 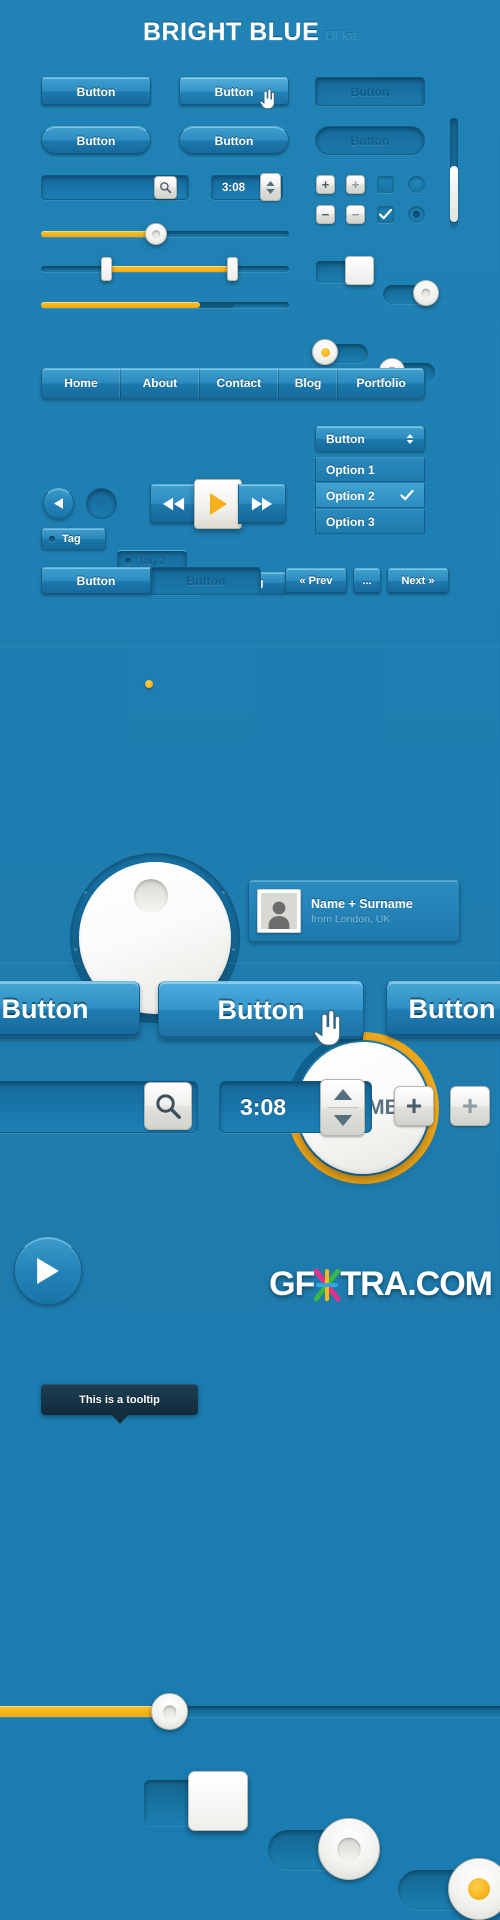 What do you see at coordinates (325, 214) in the screenshot?
I see `stepper-minus-1: −` at bounding box center [325, 214].